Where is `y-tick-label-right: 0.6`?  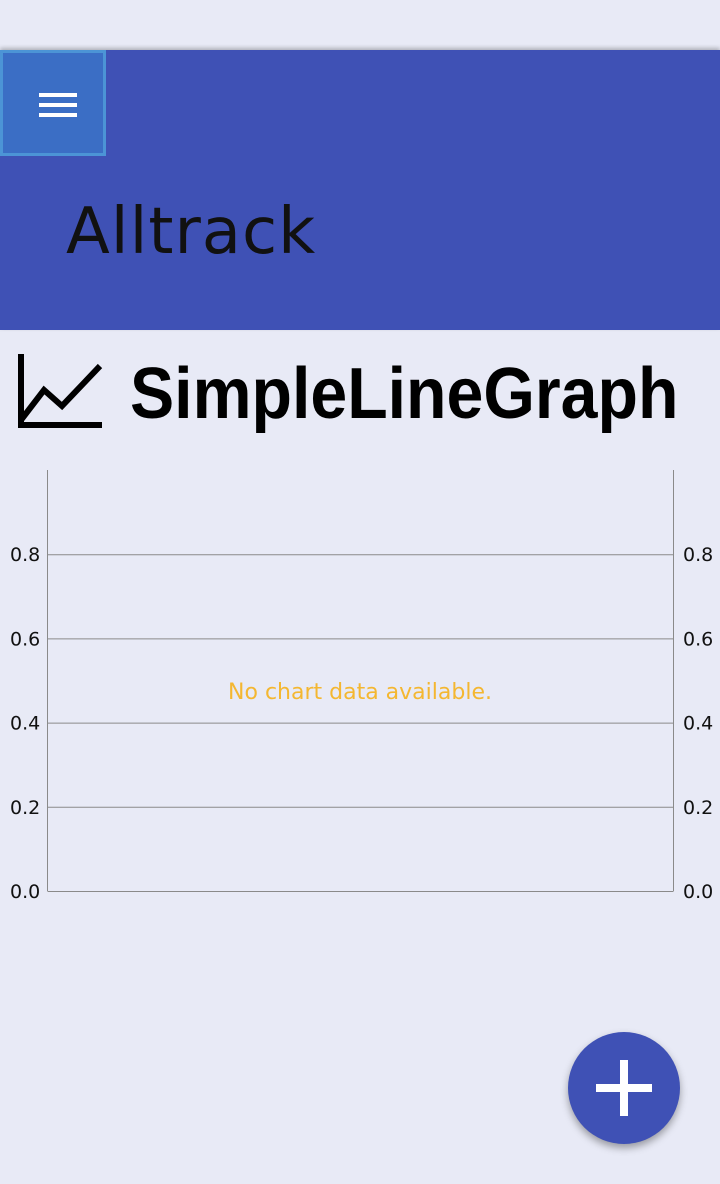 y-tick-label-right: 0.6 is located at coordinates (698, 639).